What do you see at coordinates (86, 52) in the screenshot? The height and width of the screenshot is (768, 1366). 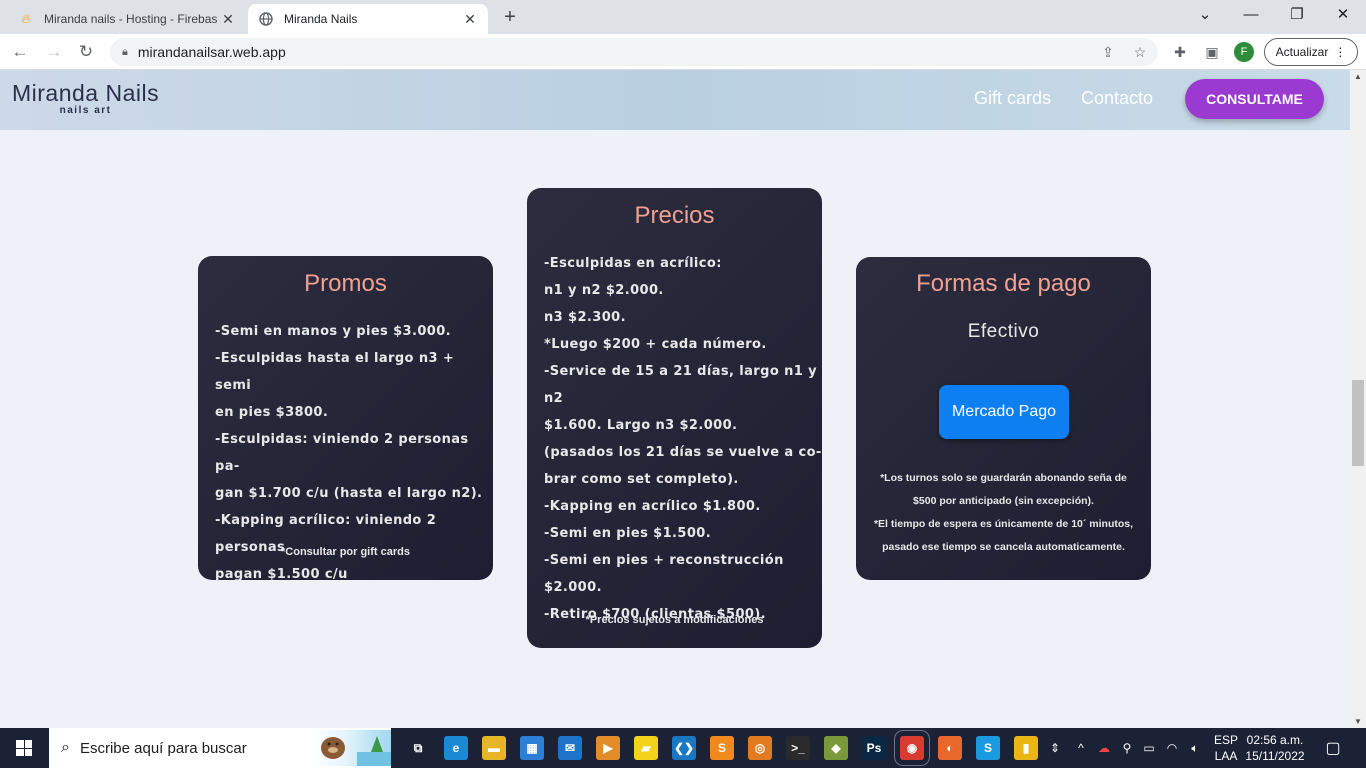 I see `reload-button: ↻` at bounding box center [86, 52].